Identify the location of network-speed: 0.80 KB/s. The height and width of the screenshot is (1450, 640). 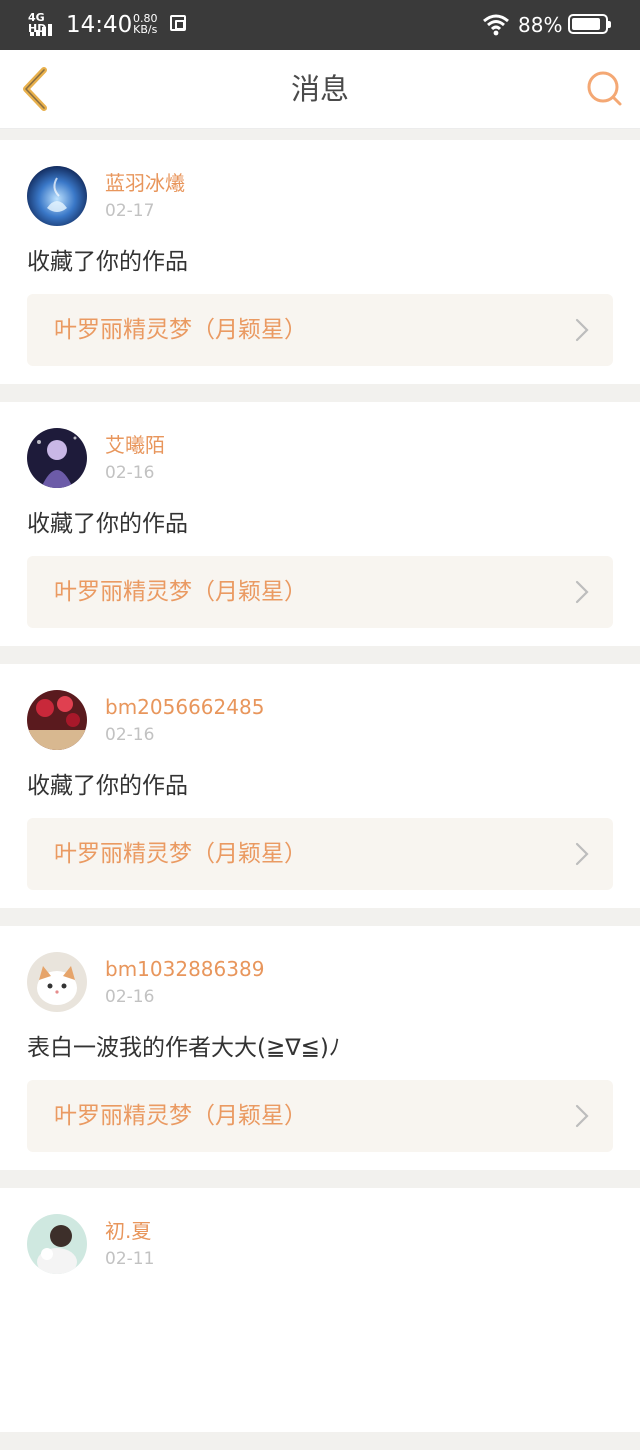
(145, 24).